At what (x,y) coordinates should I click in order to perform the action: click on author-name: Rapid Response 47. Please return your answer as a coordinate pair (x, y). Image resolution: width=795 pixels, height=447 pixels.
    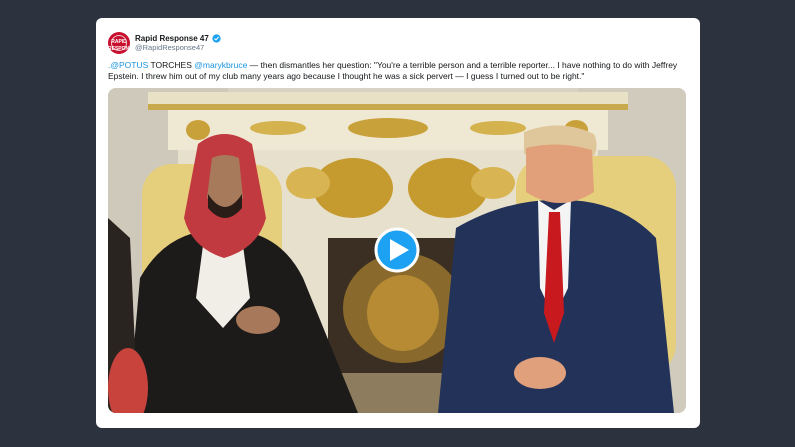
    Looking at the image, I should click on (172, 38).